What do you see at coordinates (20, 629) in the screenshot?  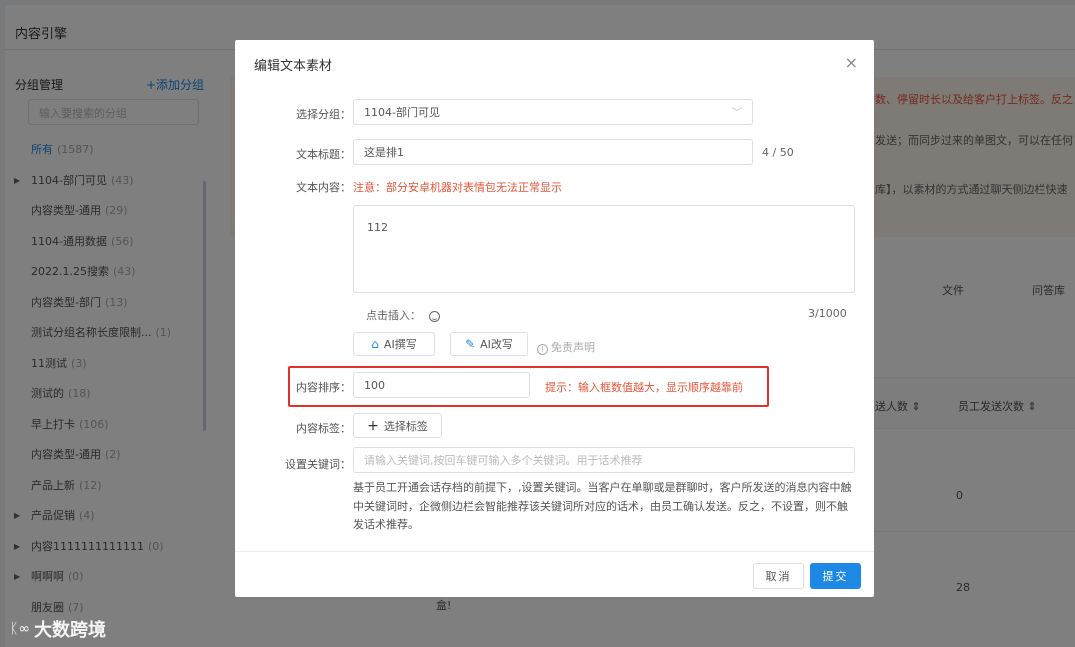 I see `watermark-logo-icon: ᛕ∞` at bounding box center [20, 629].